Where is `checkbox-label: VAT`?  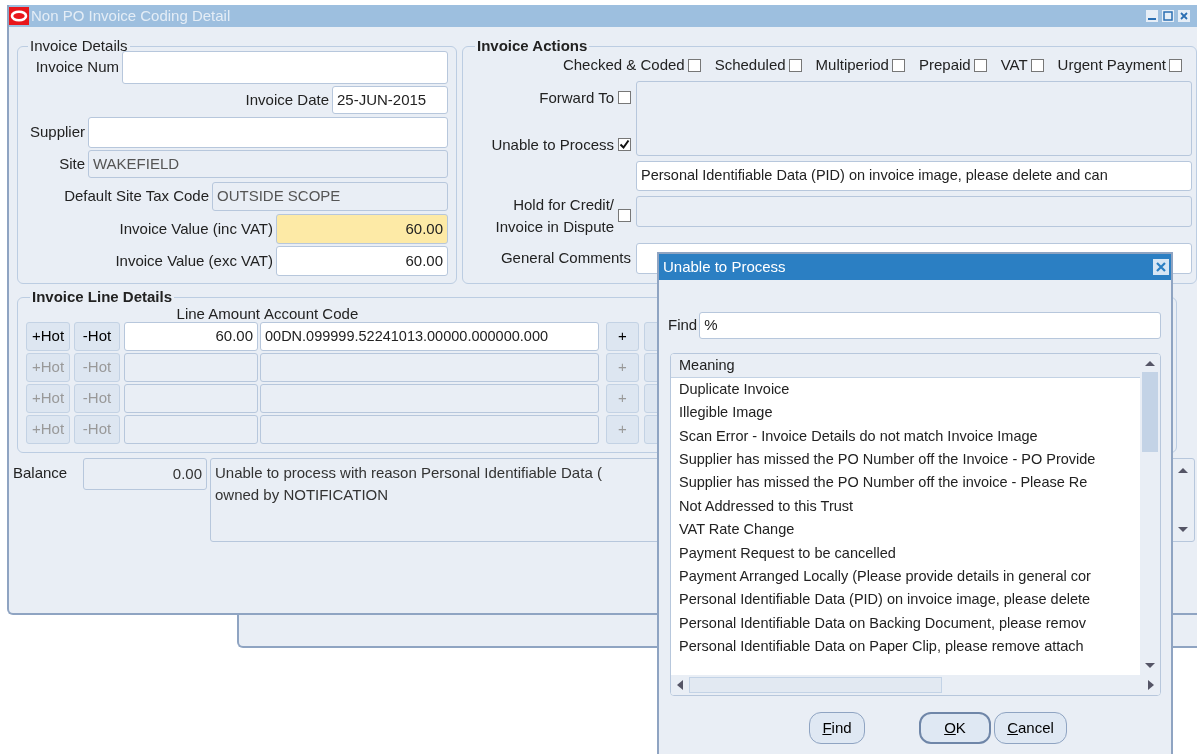
checkbox-label: VAT is located at coordinates (1014, 65).